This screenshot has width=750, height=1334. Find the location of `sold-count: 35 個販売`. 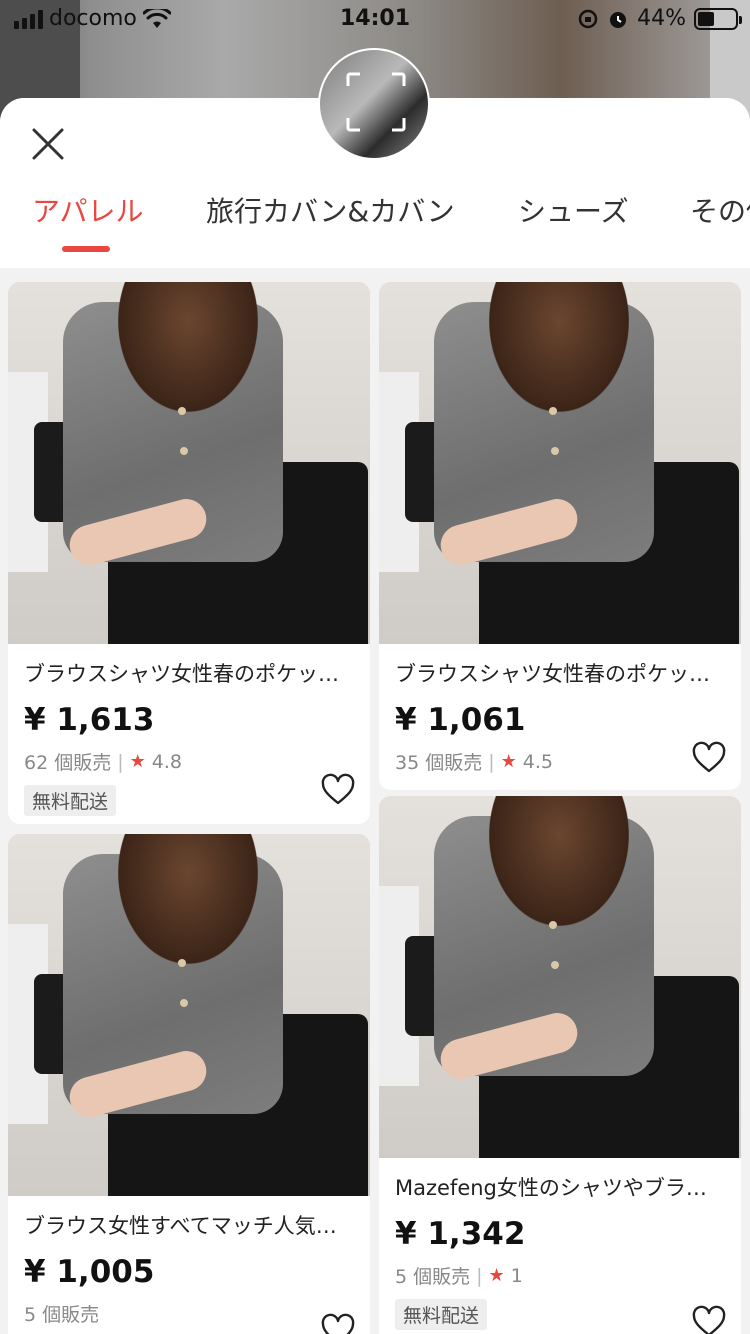

sold-count: 35 個販売 is located at coordinates (439, 763).